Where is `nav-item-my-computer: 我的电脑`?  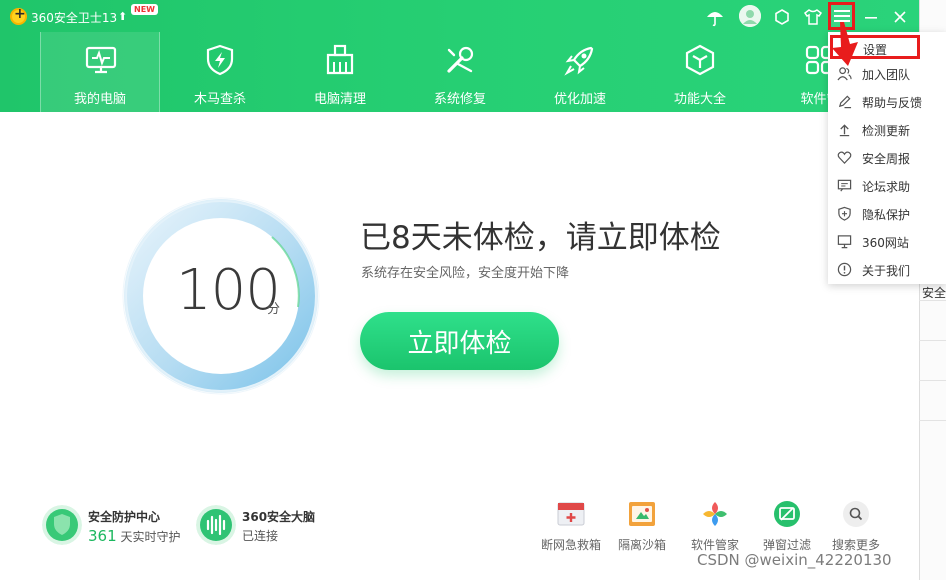 nav-item-my-computer: 我的电脑 is located at coordinates (100, 72).